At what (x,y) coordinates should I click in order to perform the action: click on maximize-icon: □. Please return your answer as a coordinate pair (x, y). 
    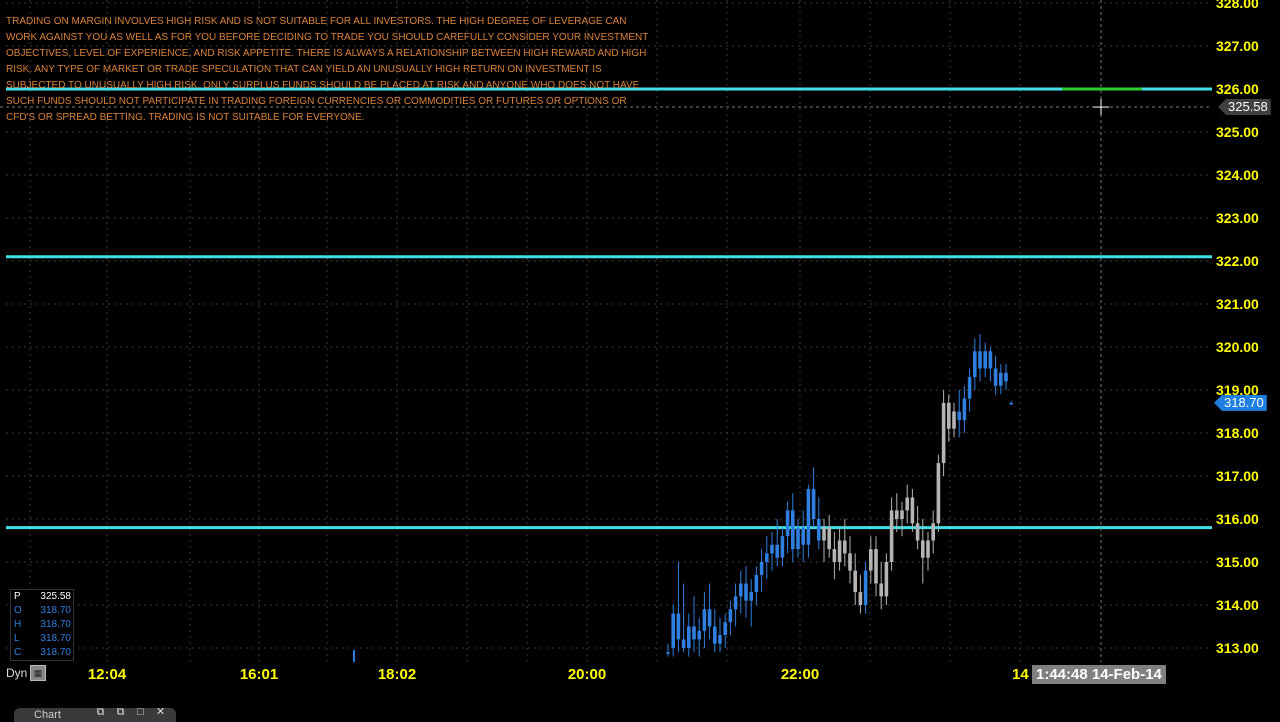
    Looking at the image, I should click on (140, 712).